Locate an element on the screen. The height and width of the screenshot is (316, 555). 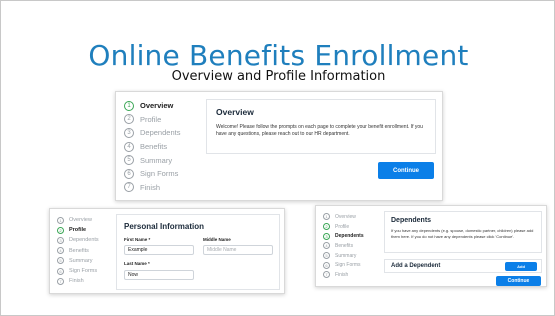
last-name-field: Now is located at coordinates (159, 275).